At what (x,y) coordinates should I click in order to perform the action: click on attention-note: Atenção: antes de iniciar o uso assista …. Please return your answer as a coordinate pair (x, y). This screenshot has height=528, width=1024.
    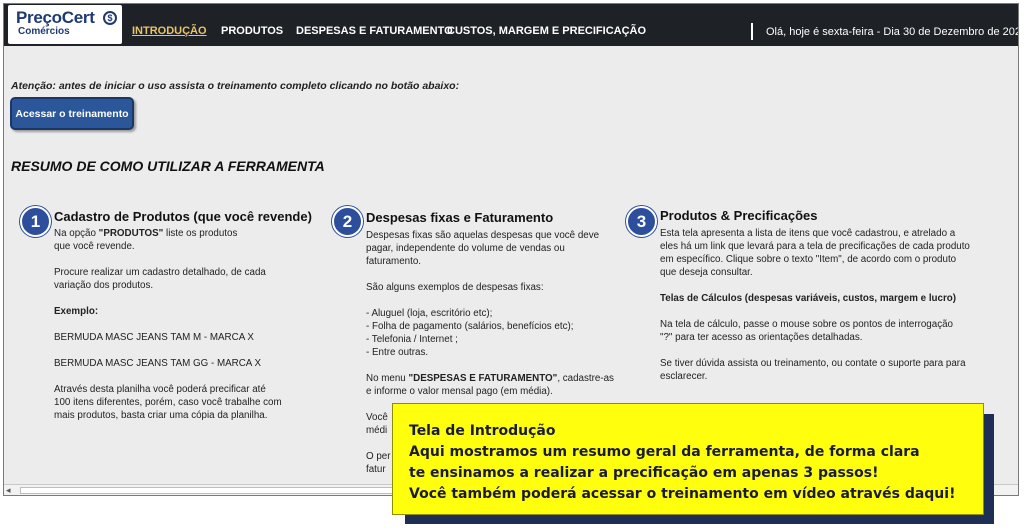
    Looking at the image, I should click on (235, 86).